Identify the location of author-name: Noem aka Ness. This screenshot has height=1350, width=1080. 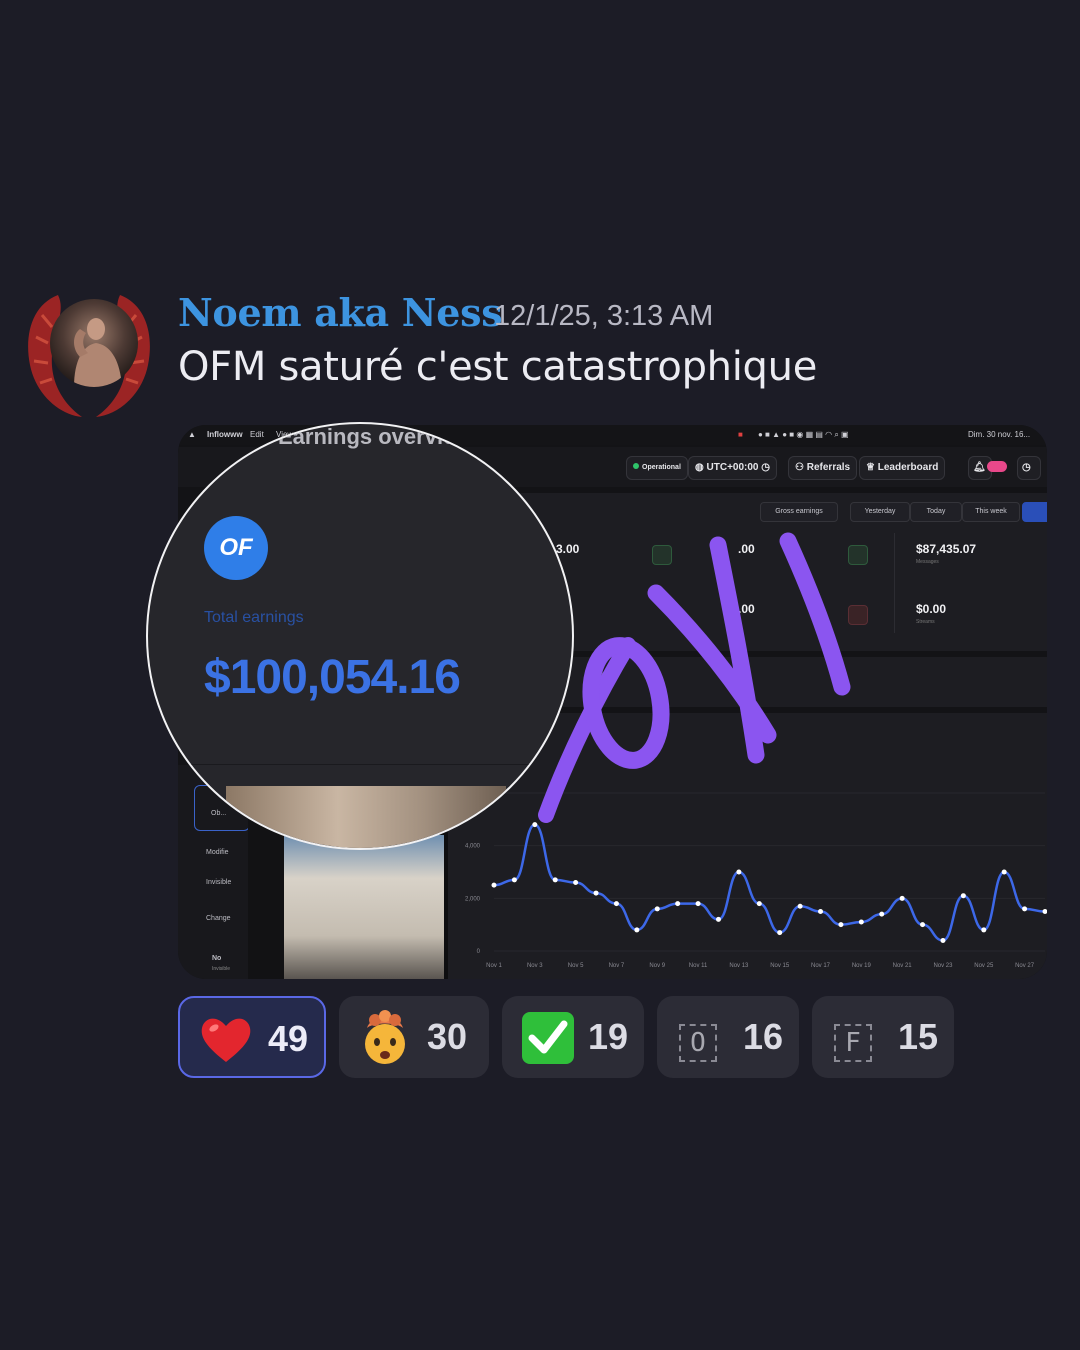
(340, 312).